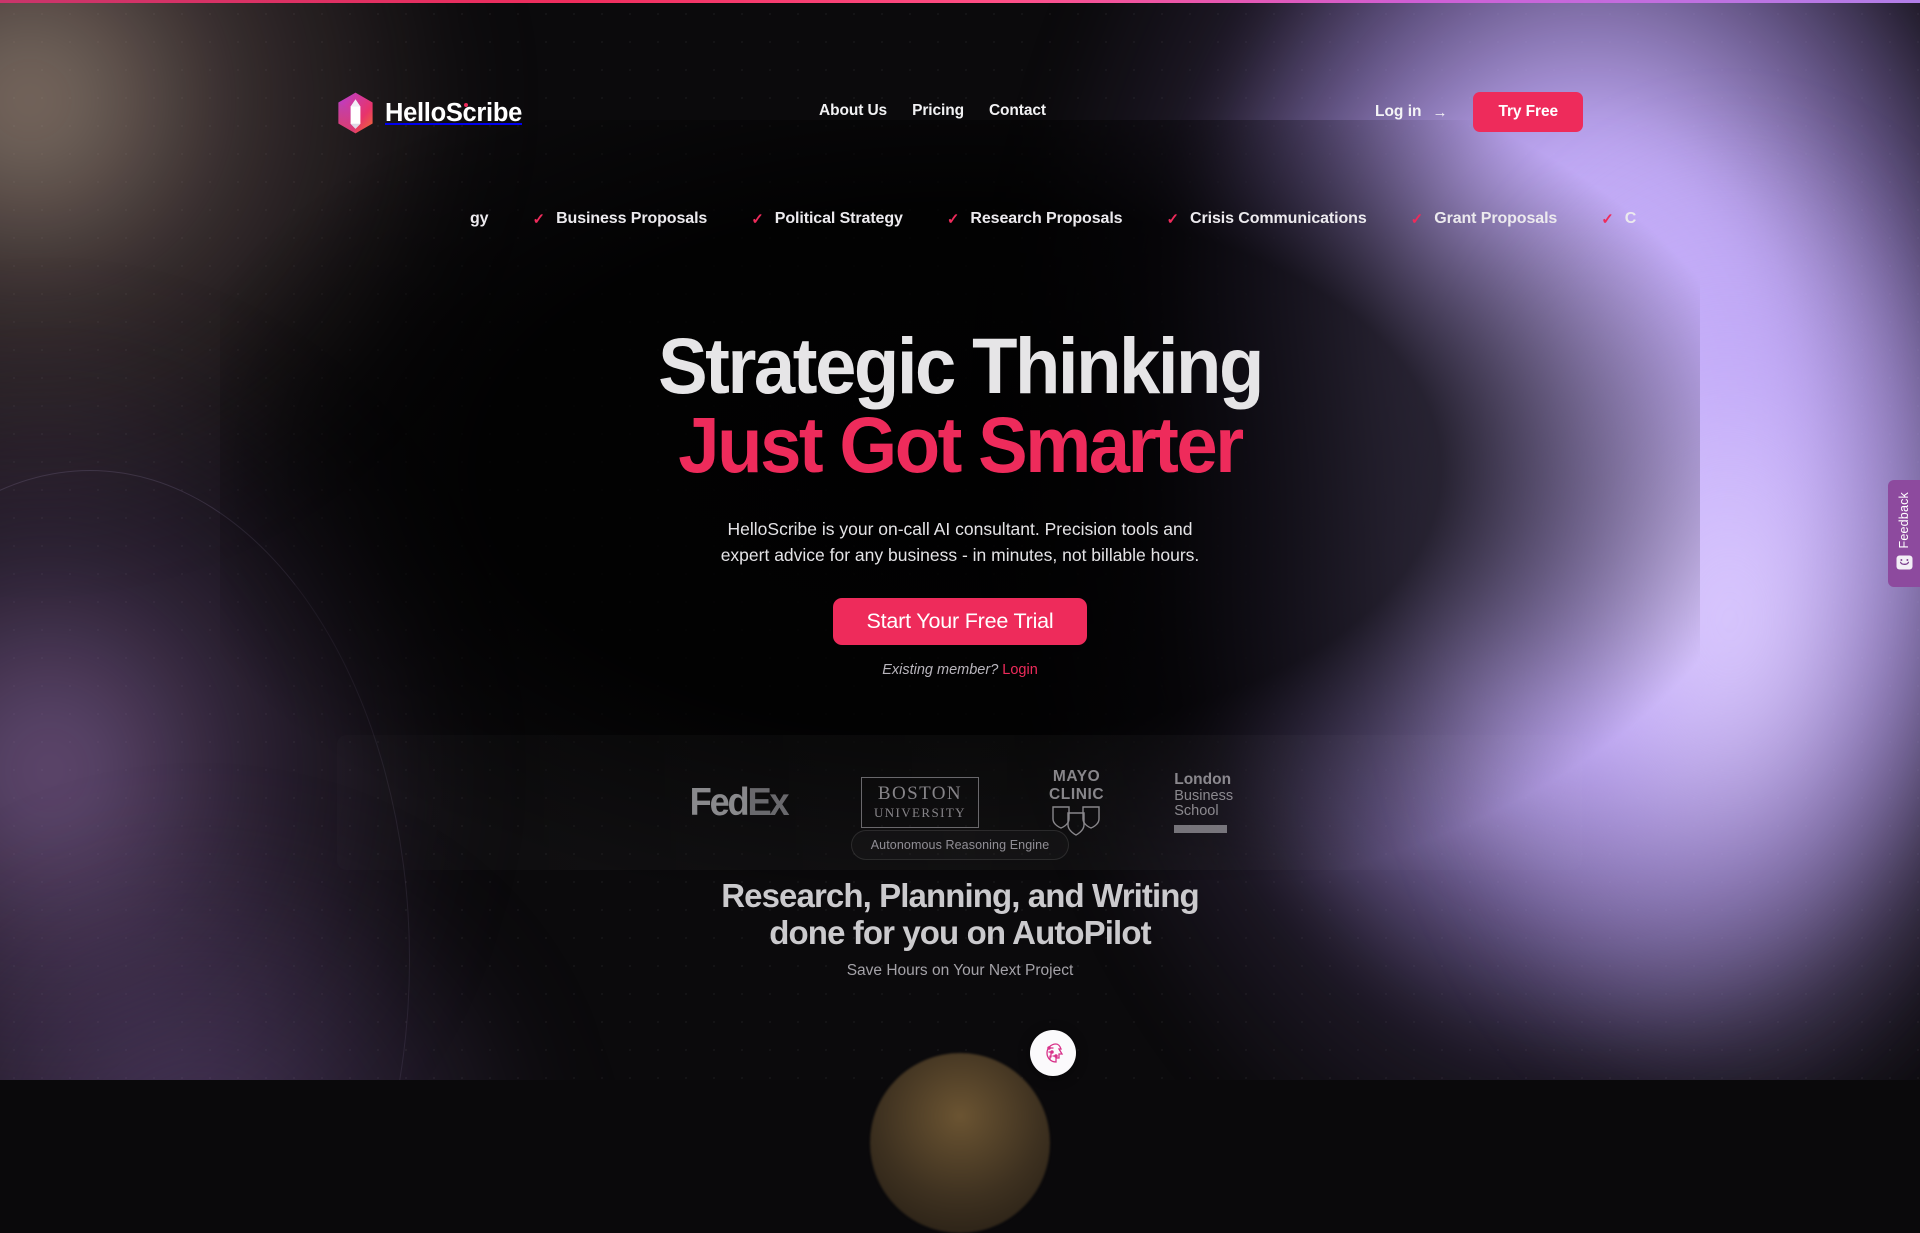 The image size is (1920, 1233). I want to click on ticker-item-label: gy, so click(479, 219).